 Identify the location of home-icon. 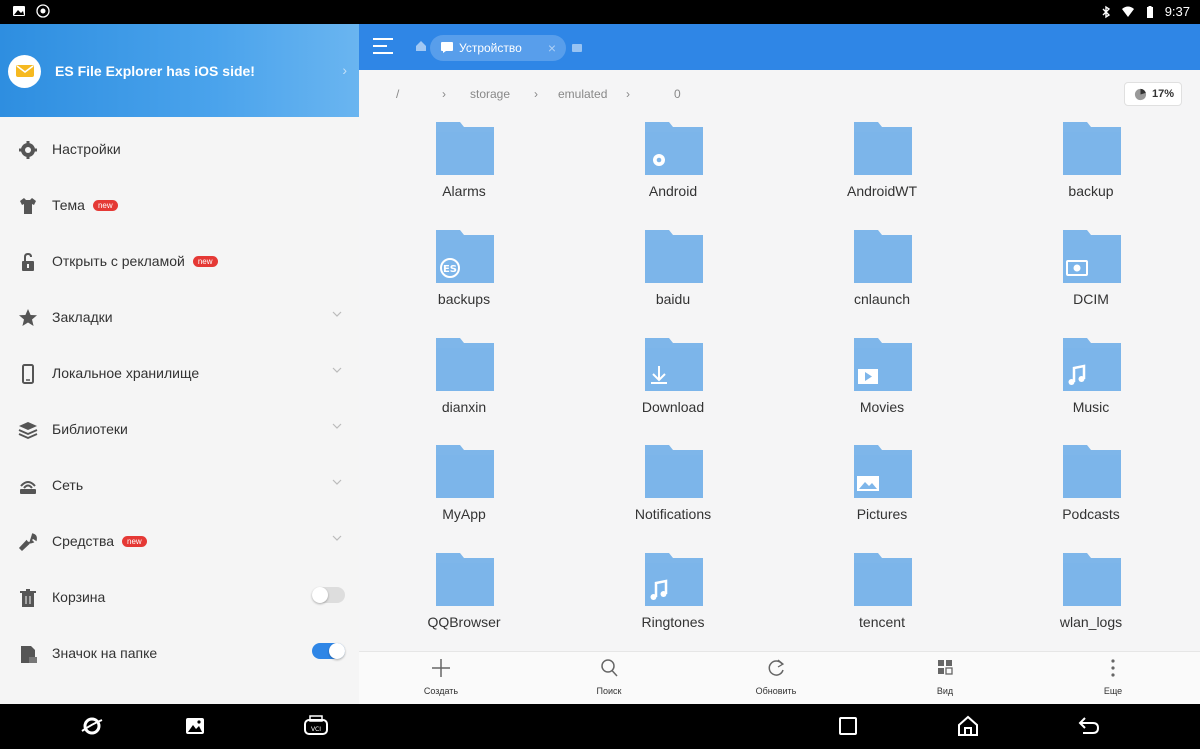
(968, 726).